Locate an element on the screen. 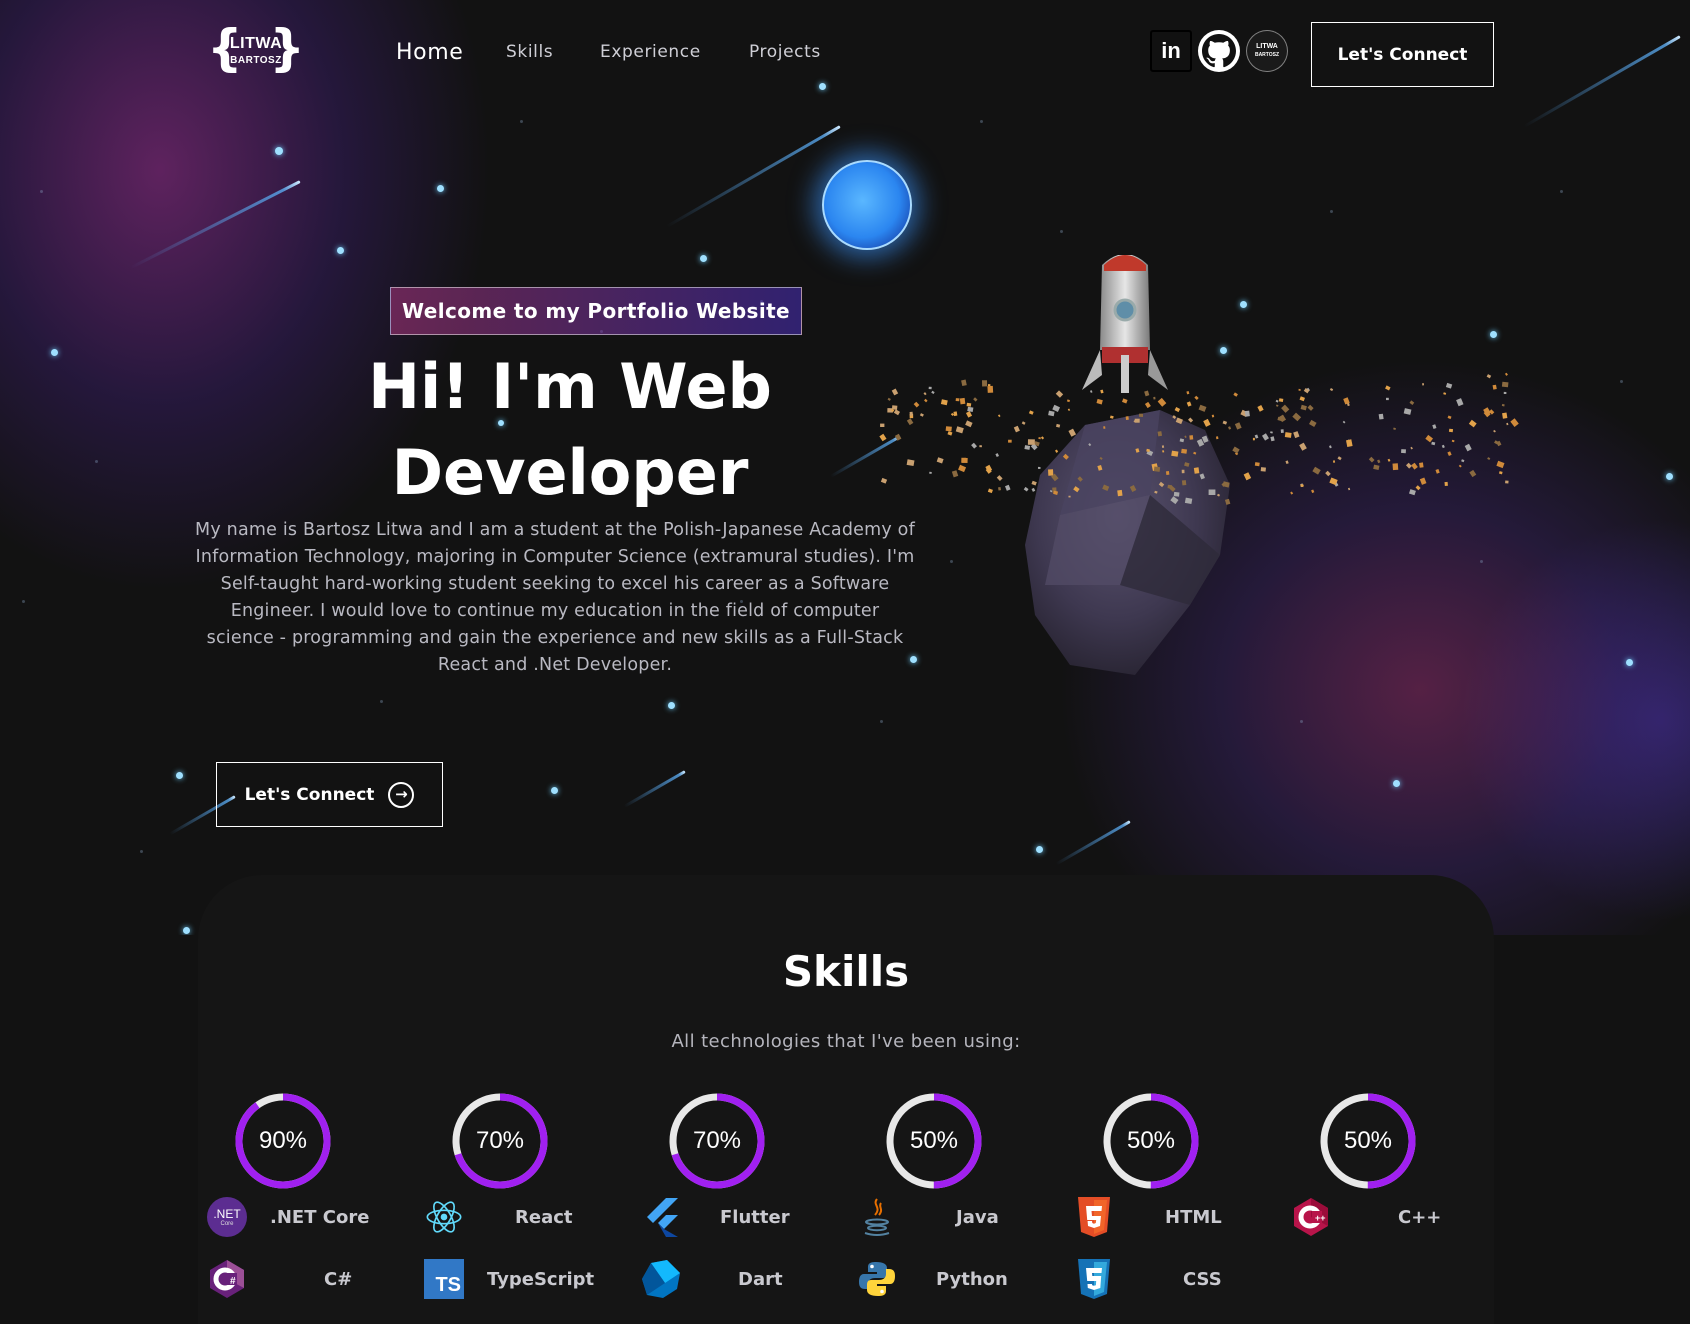  dotnet-core-icon: .NET Core is located at coordinates (227, 1217).